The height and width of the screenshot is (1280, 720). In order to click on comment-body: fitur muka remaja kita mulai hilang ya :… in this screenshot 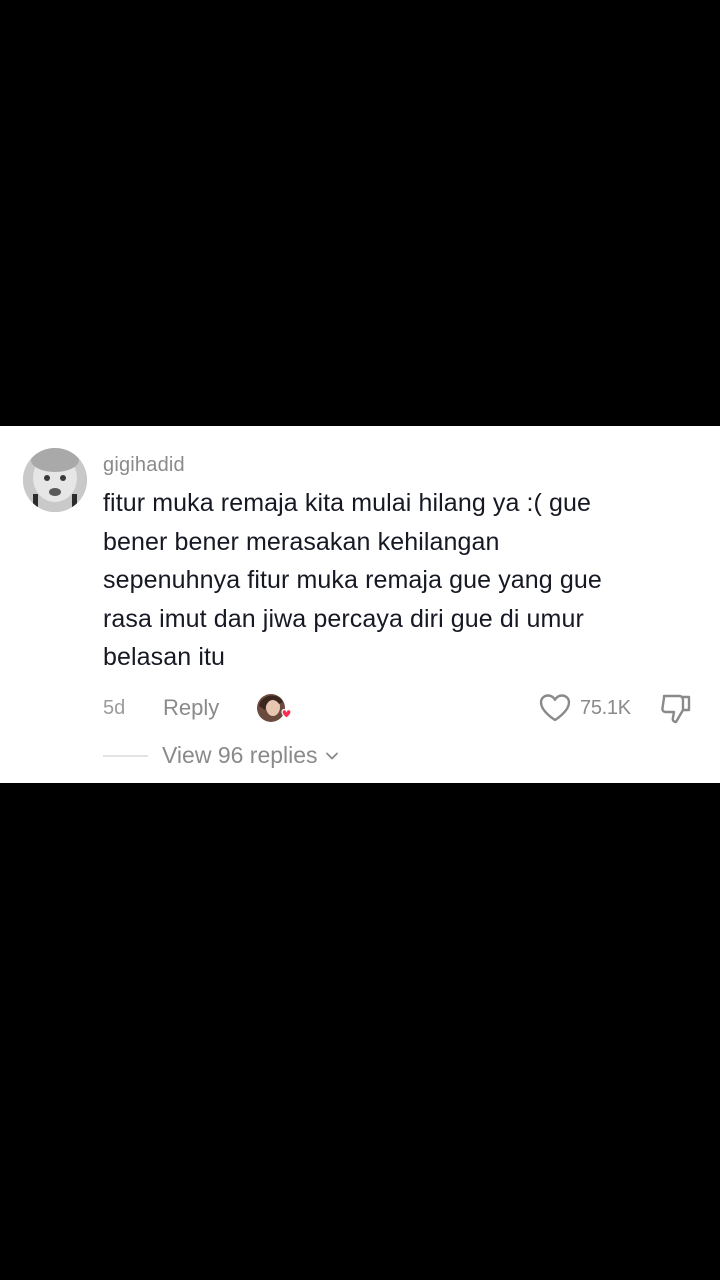, I will do `click(398, 580)`.